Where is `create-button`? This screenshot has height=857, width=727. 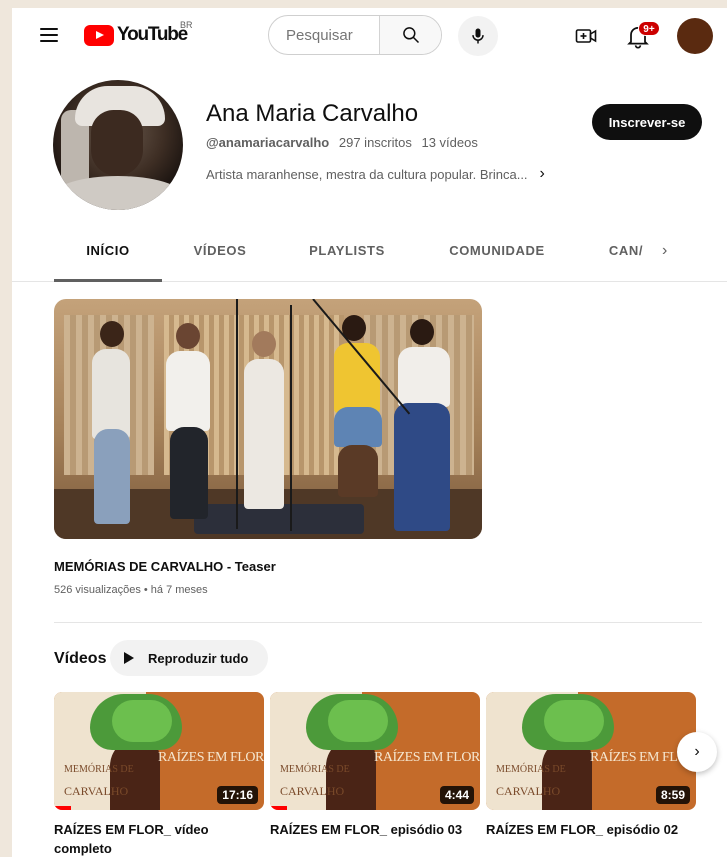
create-button is located at coordinates (586, 36).